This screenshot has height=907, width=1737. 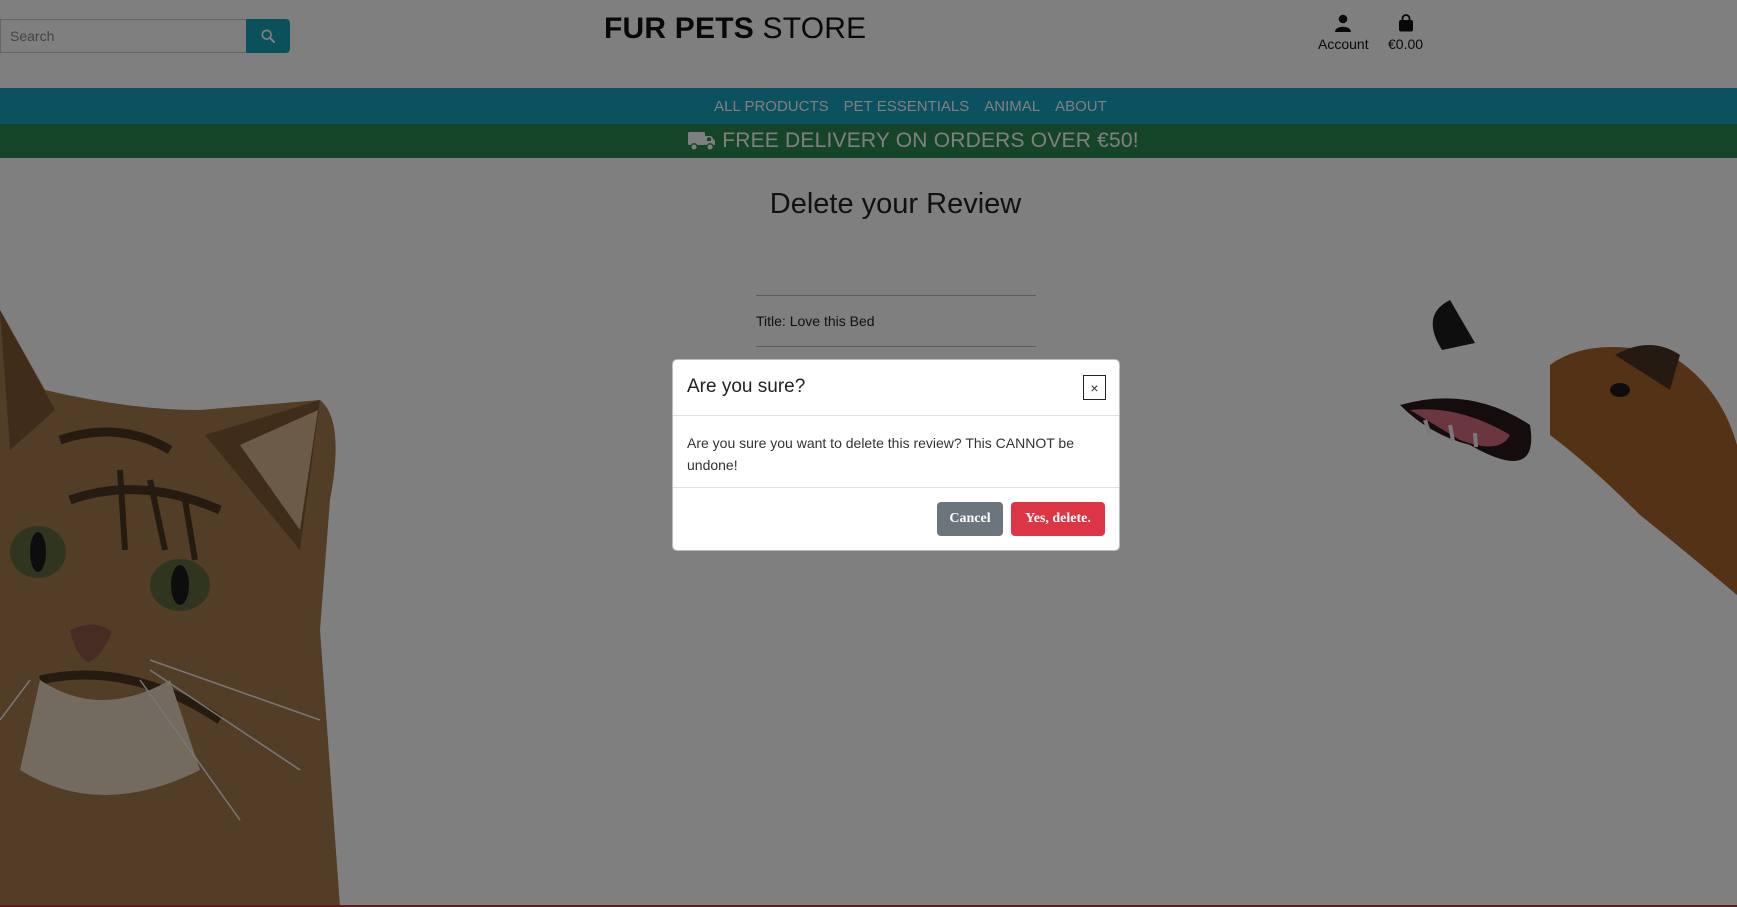 What do you see at coordinates (896, 388) in the screenshot?
I see `modal-header: Are you sure? ×` at bounding box center [896, 388].